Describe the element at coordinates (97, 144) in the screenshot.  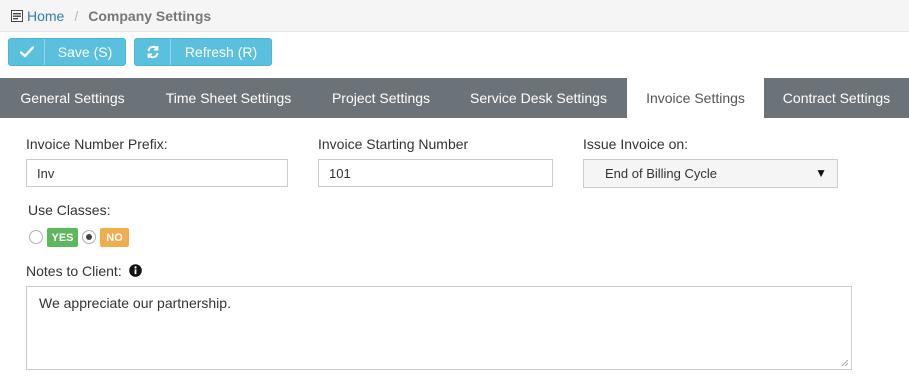
I see `invoice-prefix-label: Invoice Number Prefix:` at that location.